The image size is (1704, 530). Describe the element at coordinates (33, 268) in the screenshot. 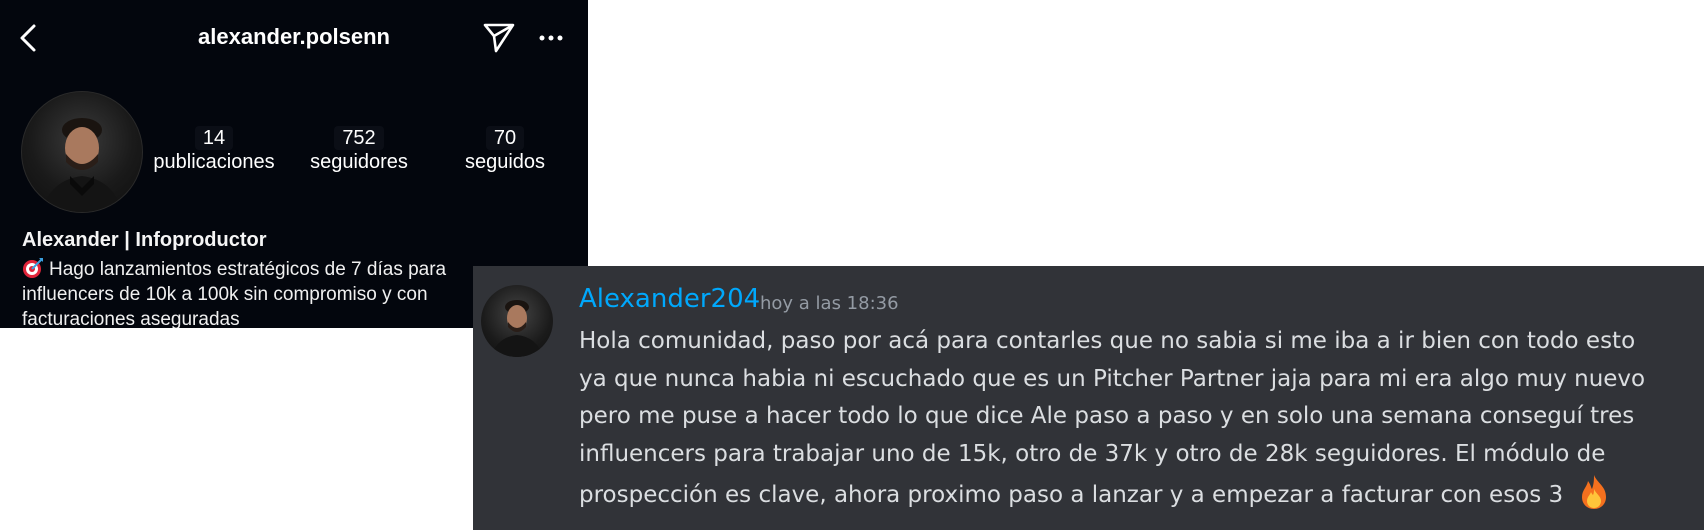

I see `target-dart-icon` at that location.